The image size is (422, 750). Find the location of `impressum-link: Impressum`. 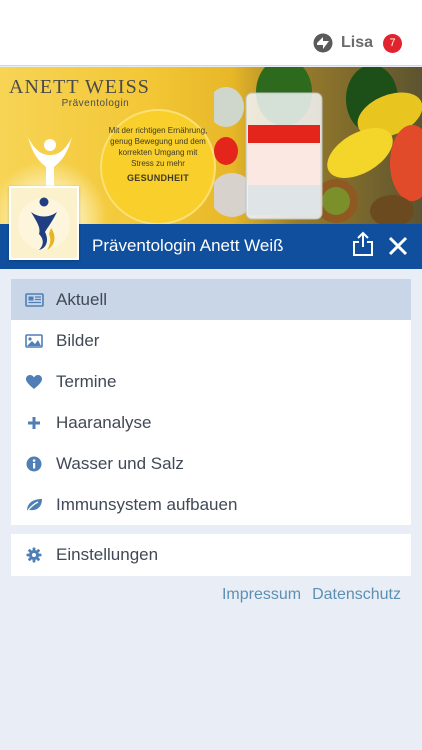

impressum-link: Impressum is located at coordinates (261, 595).